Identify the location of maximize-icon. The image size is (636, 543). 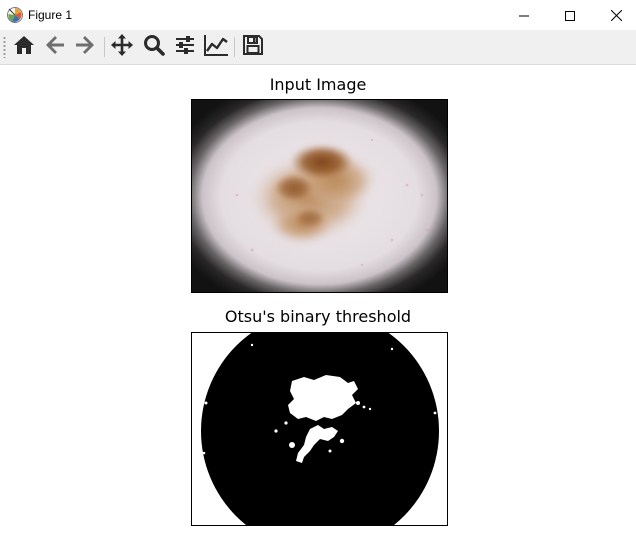
(570, 15).